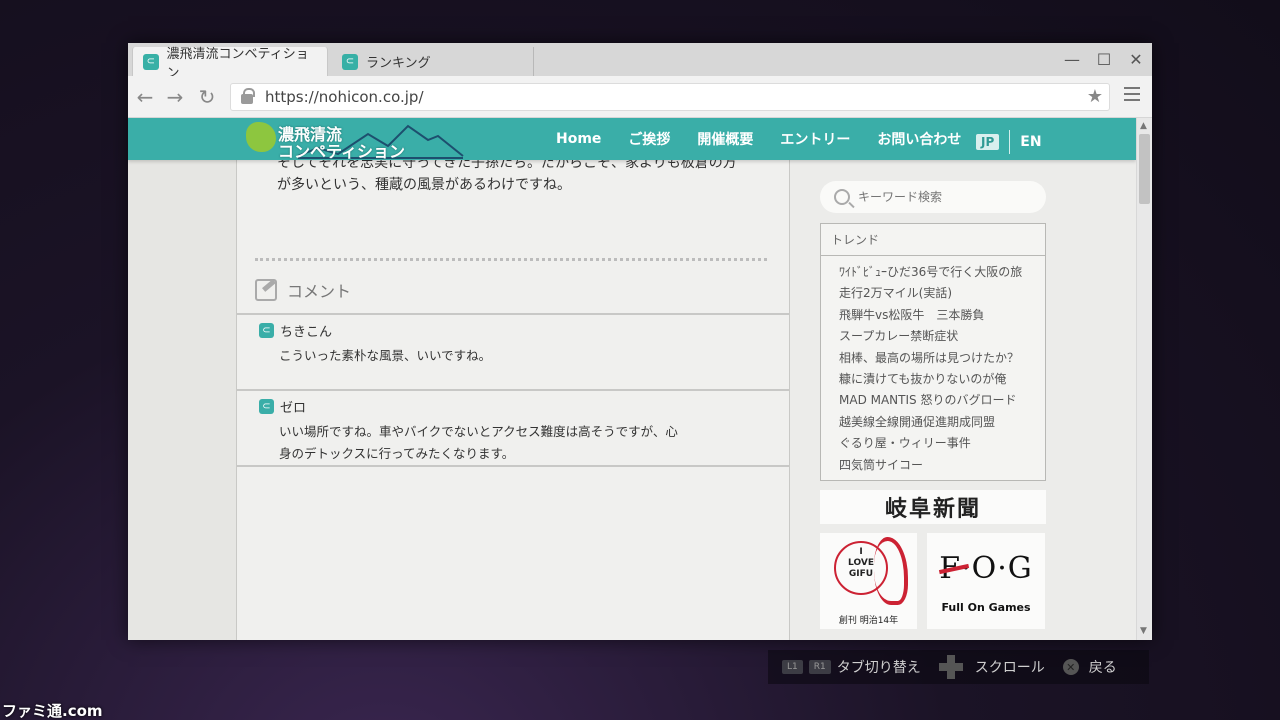 The height and width of the screenshot is (720, 1280). What do you see at coordinates (943, 197) in the screenshot?
I see `search-input` at bounding box center [943, 197].